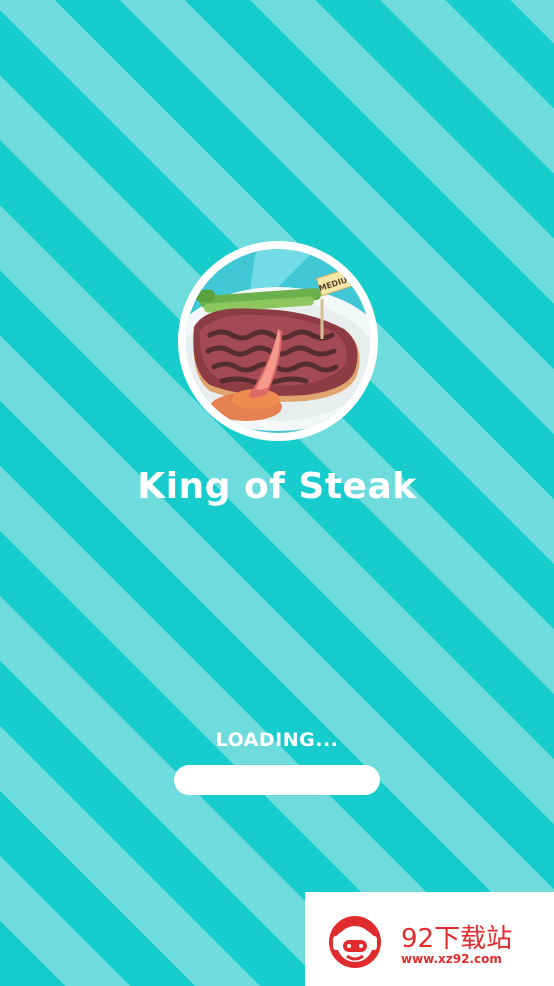 This screenshot has height=986, width=554. What do you see at coordinates (451, 959) in the screenshot?
I see `watermark-url: www.xz92.com` at bounding box center [451, 959].